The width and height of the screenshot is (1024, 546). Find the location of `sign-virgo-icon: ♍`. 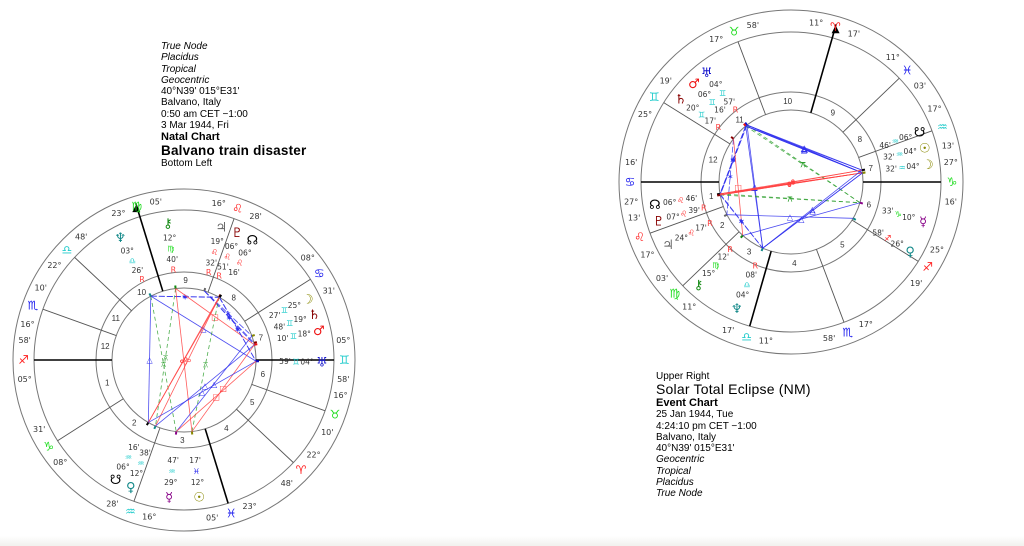

sign-virgo-icon: ♍ is located at coordinates (674, 293).